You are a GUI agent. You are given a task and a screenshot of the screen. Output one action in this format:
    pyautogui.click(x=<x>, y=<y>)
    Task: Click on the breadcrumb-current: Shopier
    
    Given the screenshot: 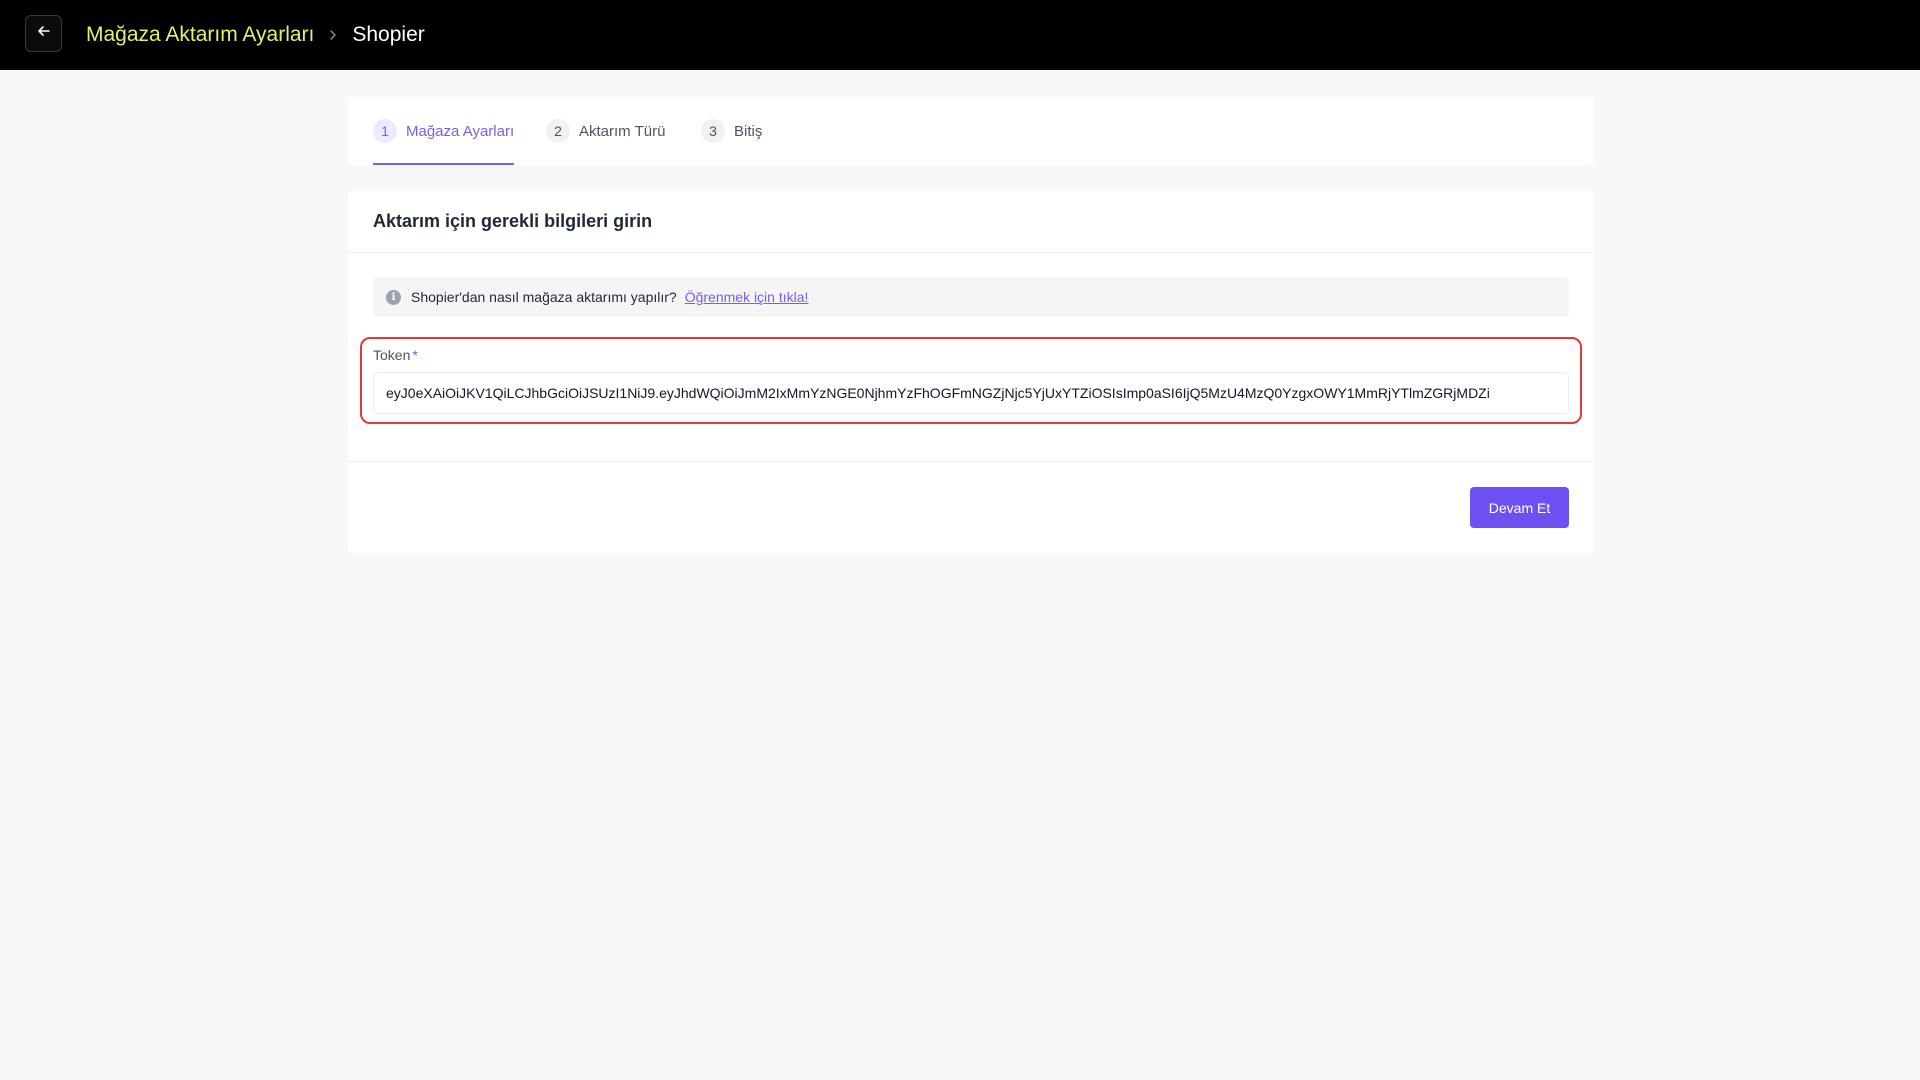 What is the action you would take?
    pyautogui.click(x=388, y=34)
    